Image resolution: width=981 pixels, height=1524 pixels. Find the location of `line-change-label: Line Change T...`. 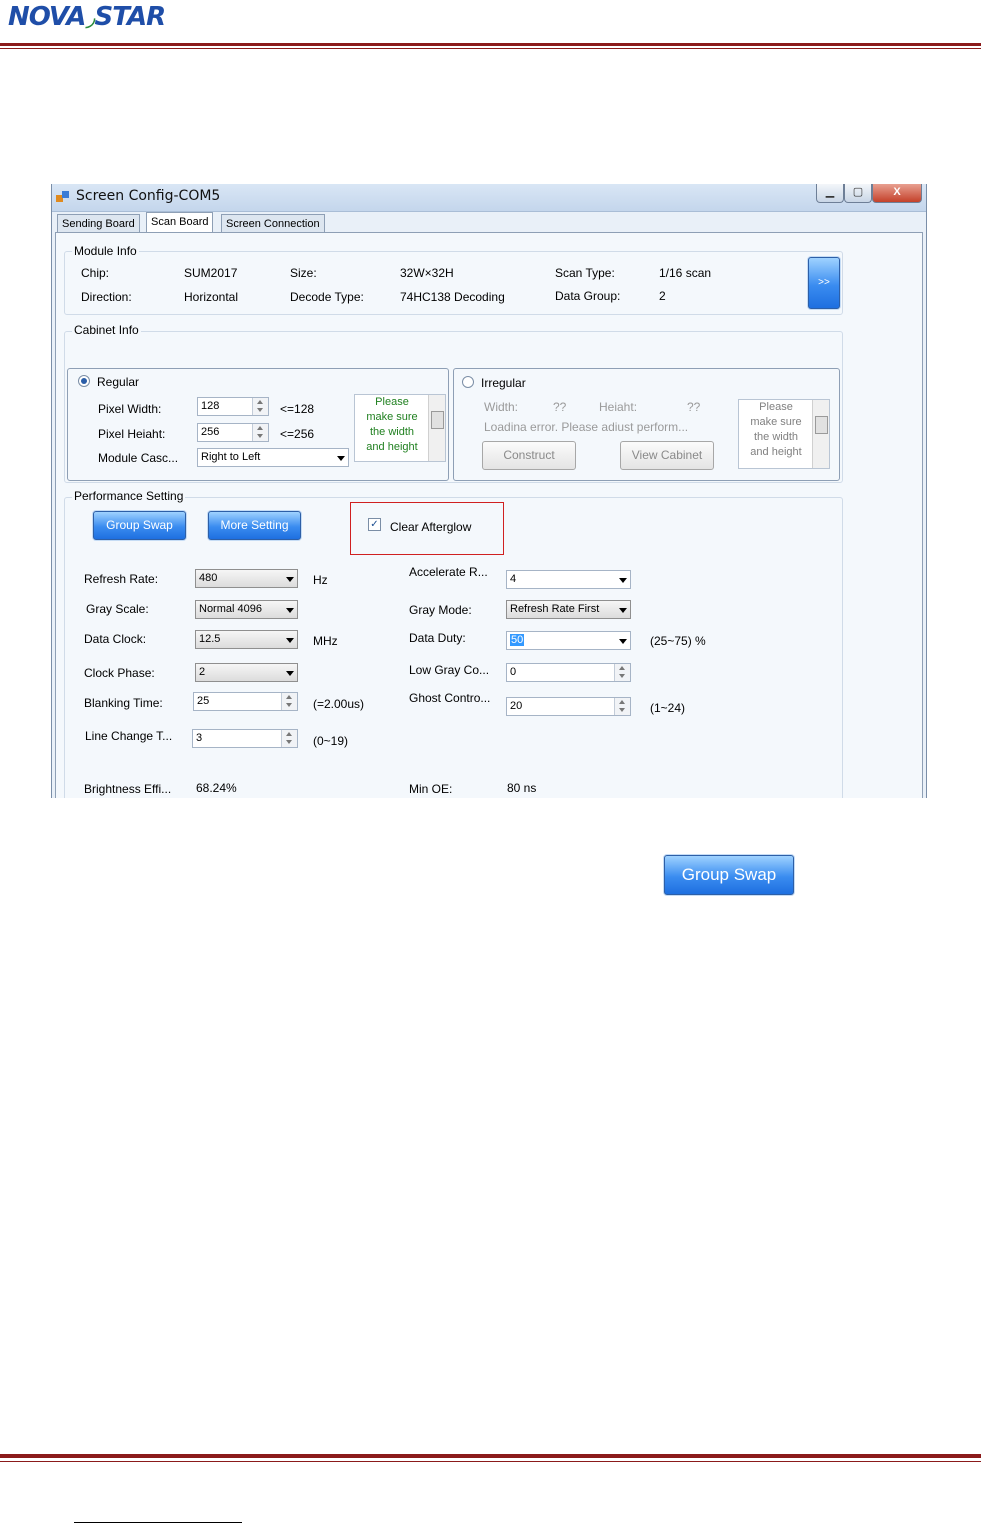

line-change-label: Line Change T... is located at coordinates (129, 736).